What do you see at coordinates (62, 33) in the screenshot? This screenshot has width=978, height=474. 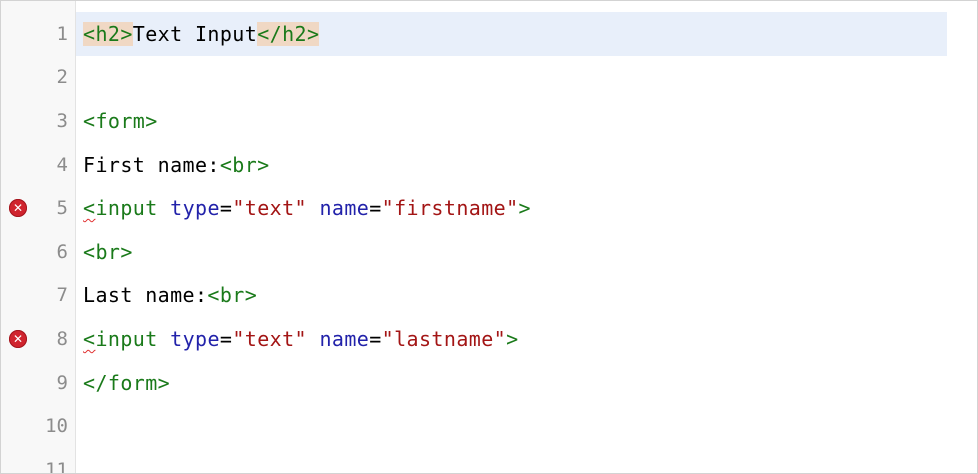 I see `line-number: 1` at bounding box center [62, 33].